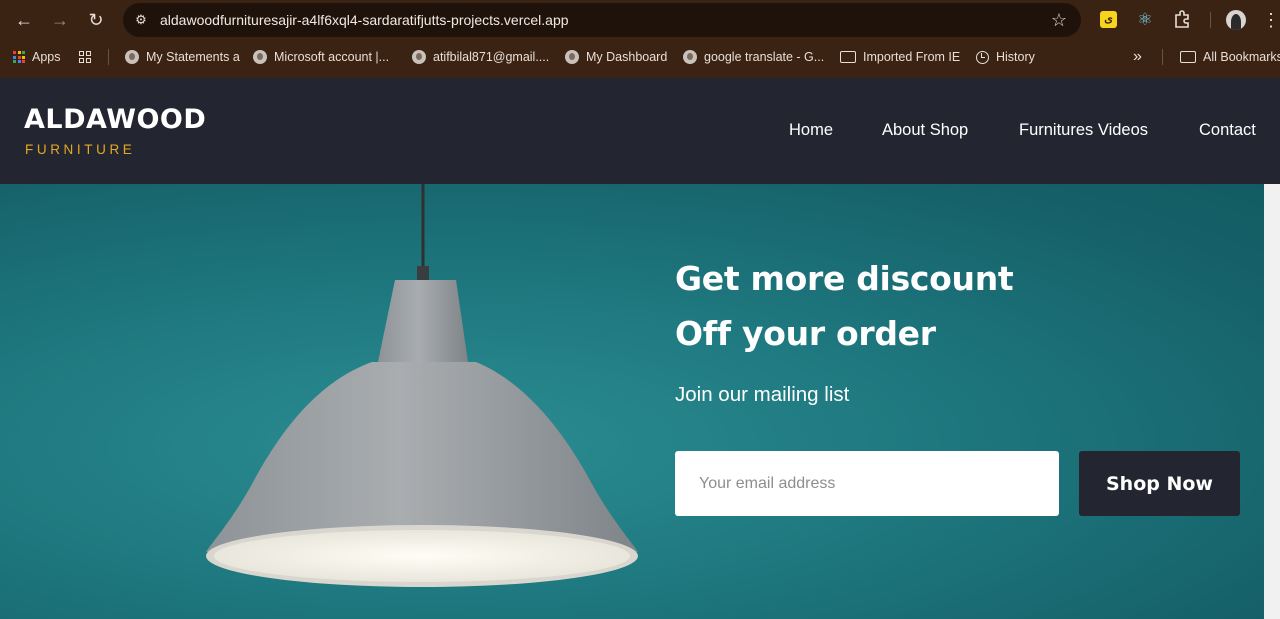 The image size is (1280, 619). Describe the element at coordinates (115, 119) in the screenshot. I see `logo-title: ALDAWOOD` at that location.